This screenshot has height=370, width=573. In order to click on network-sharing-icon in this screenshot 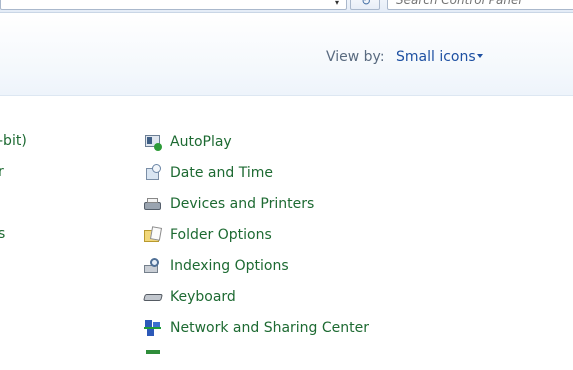, I will do `click(153, 328)`.